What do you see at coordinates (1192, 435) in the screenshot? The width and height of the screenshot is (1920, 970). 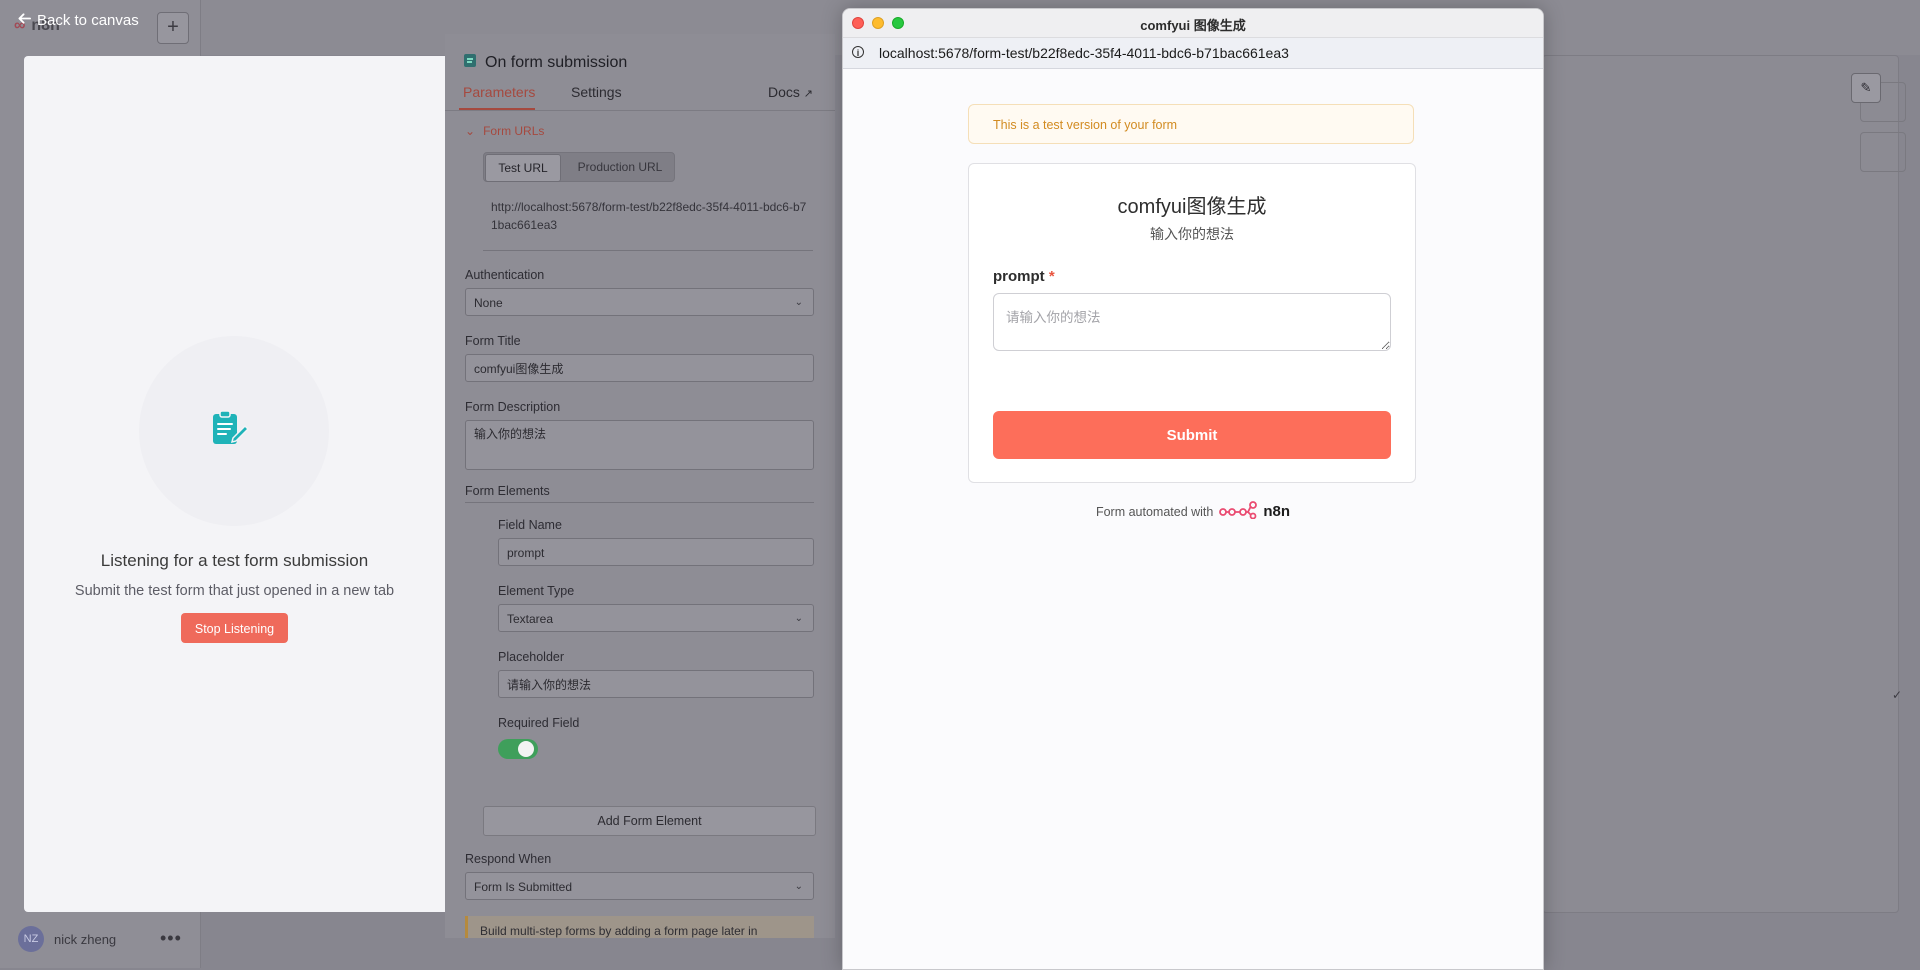 I see `submit-button: Submit` at bounding box center [1192, 435].